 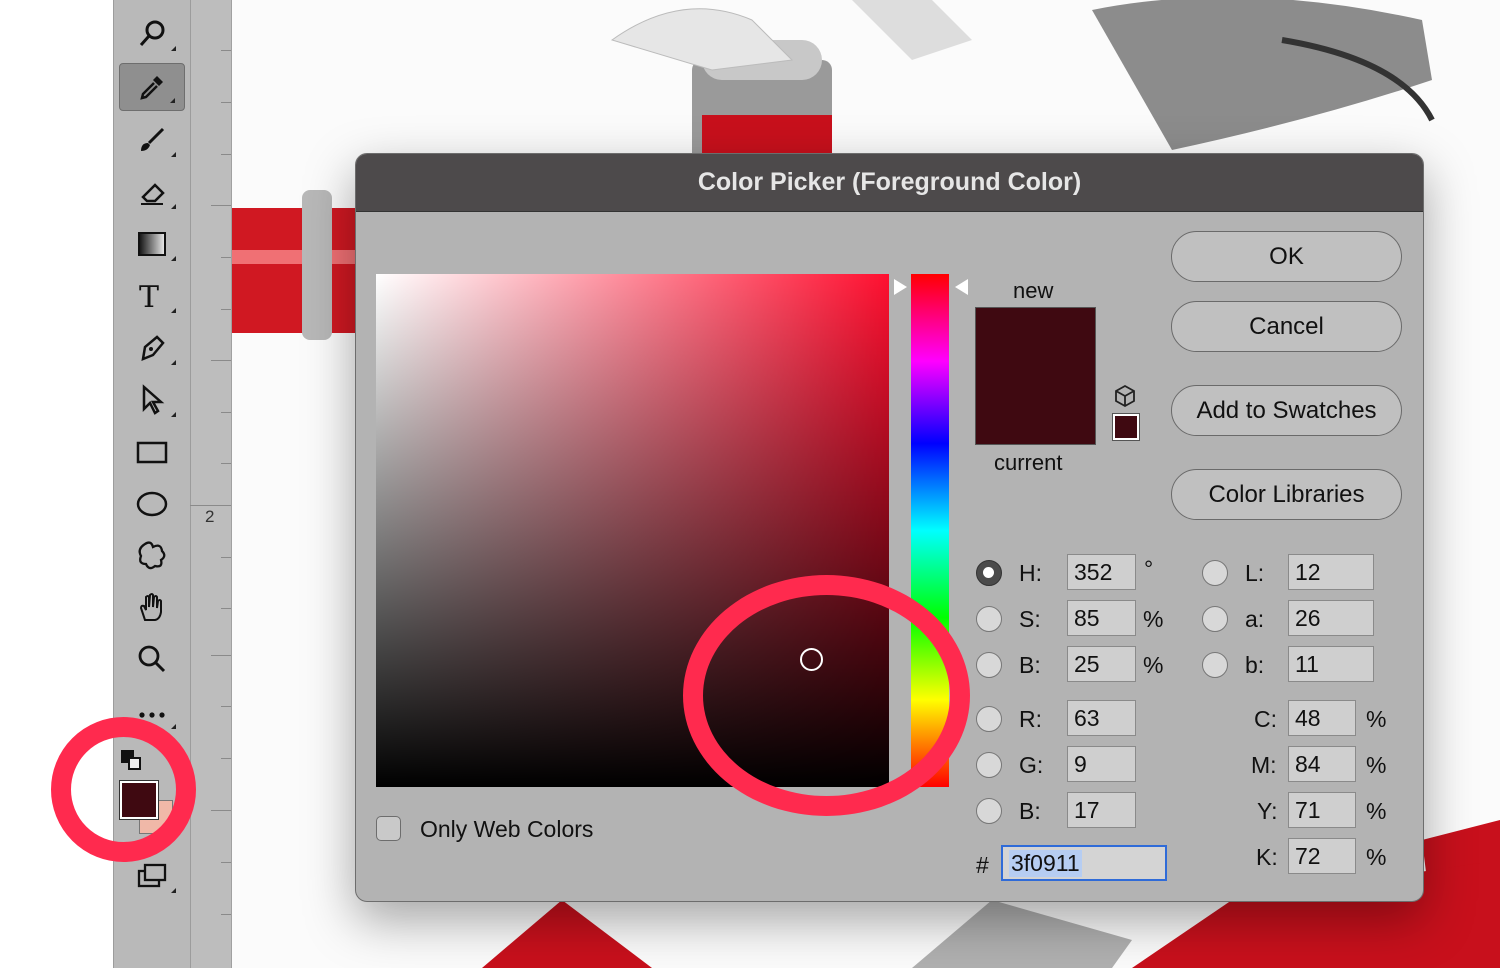 What do you see at coordinates (989, 811) in the screenshot?
I see `blue-radio` at bounding box center [989, 811].